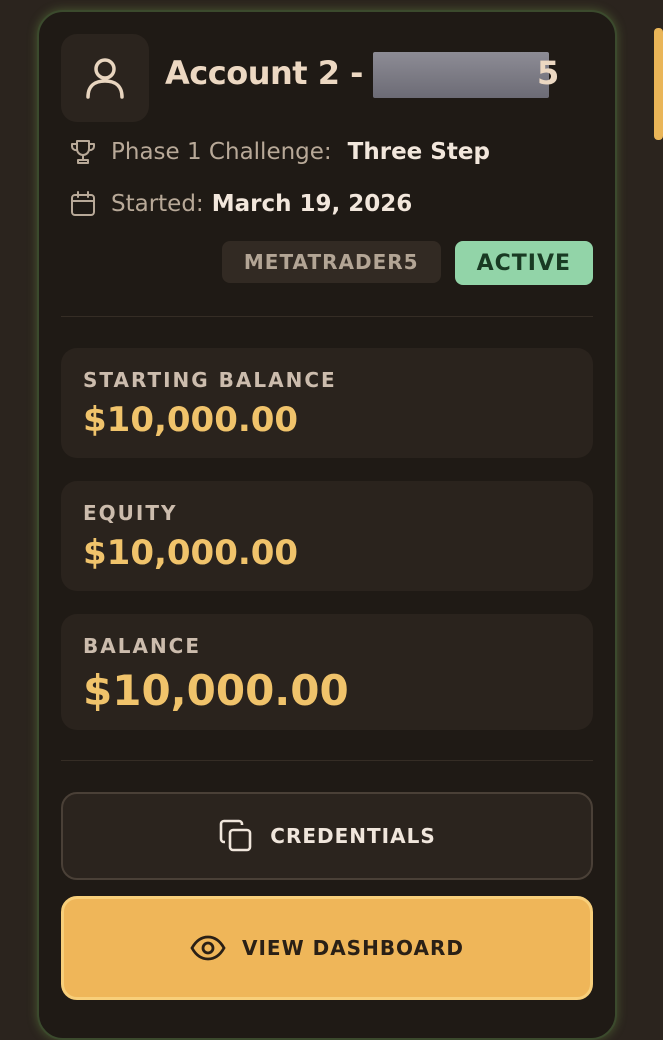 Image resolution: width=663 pixels, height=1040 pixels. I want to click on view-dashboard-button: VIEW DASHBOARD, so click(327, 948).